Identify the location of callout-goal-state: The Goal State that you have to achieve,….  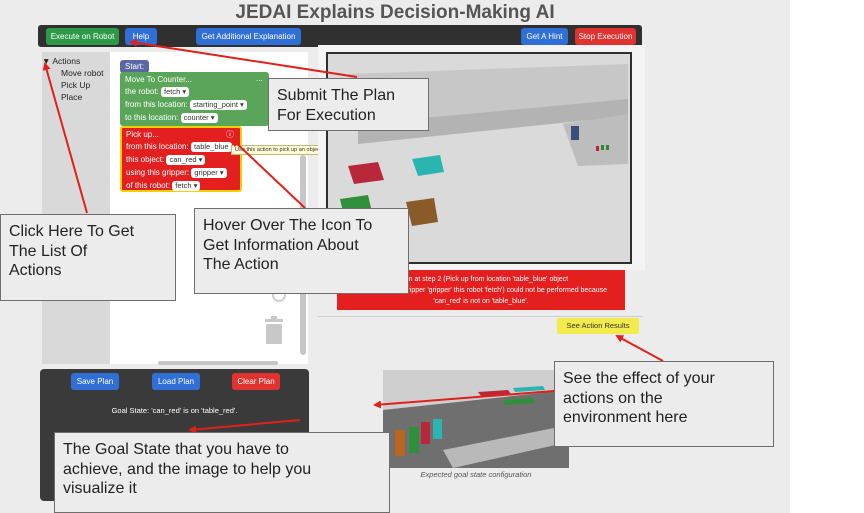
(222, 472).